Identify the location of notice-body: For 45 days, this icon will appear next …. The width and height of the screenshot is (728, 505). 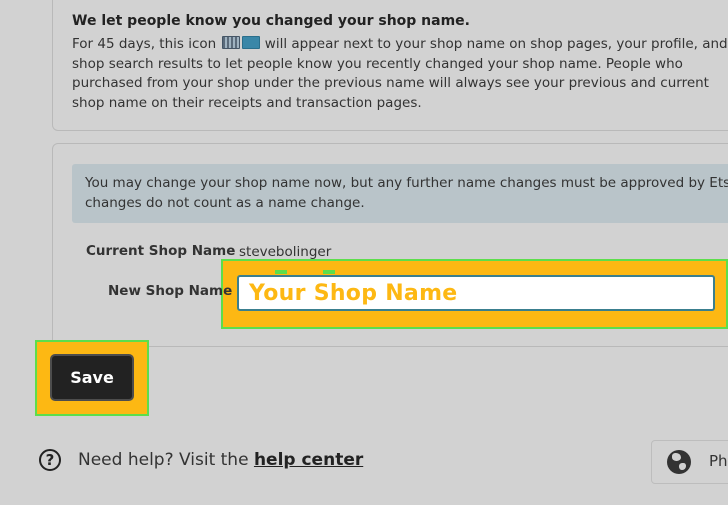
(400, 74).